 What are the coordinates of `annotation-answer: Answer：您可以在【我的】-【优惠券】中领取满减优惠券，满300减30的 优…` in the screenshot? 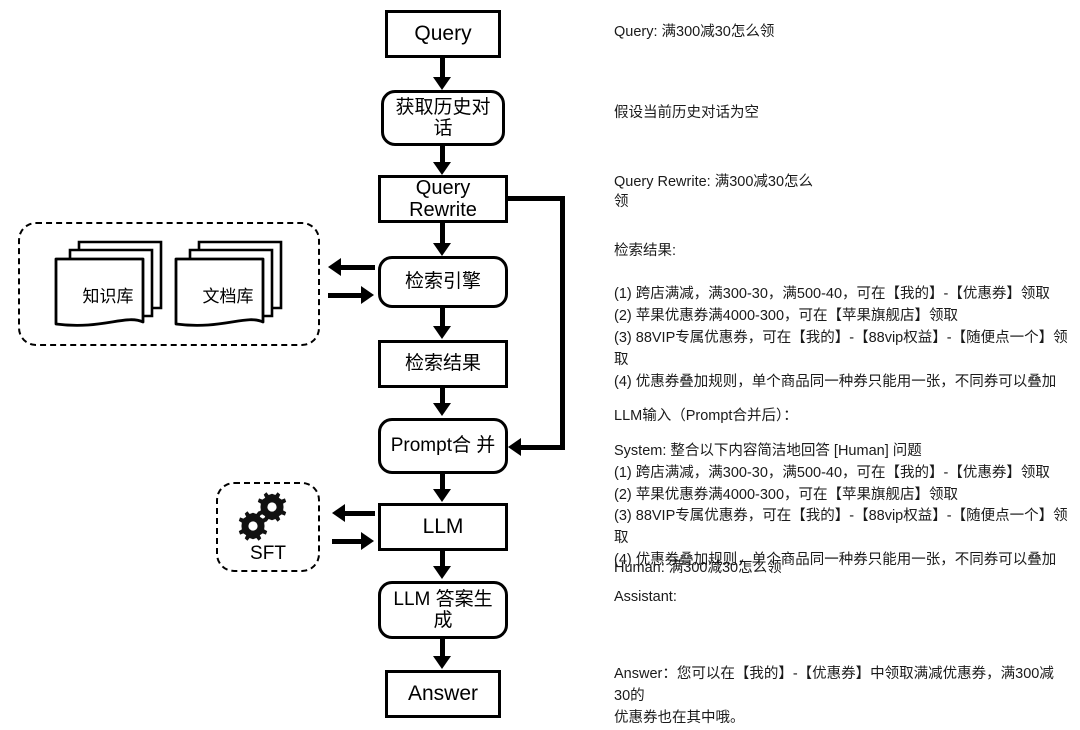 It's located at (834, 696).